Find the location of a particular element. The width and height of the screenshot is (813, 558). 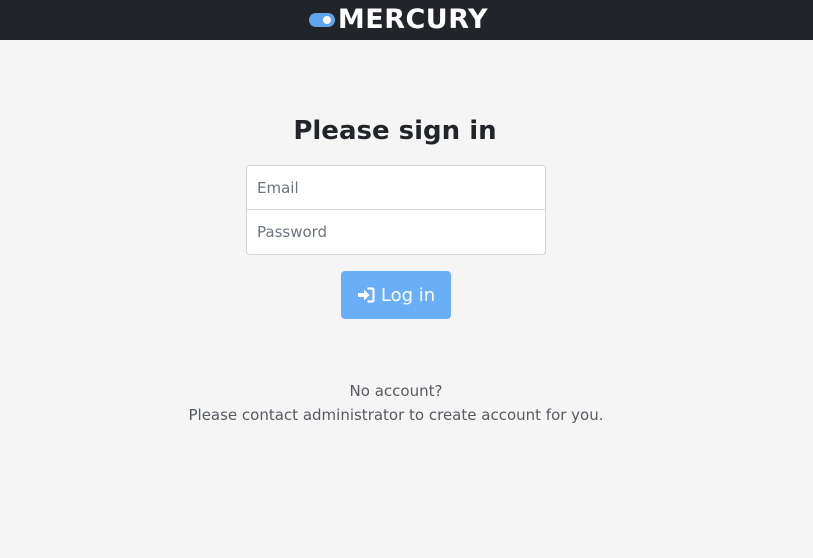

brand-name: MERCURY is located at coordinates (413, 19).